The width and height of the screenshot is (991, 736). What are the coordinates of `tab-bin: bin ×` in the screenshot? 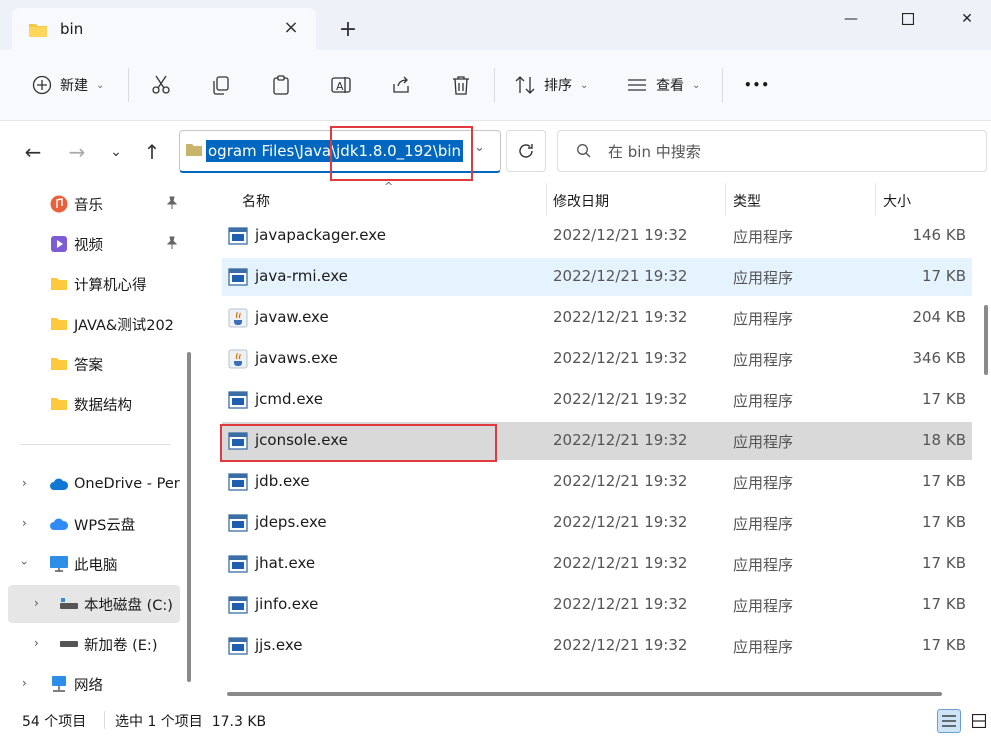 It's located at (164, 29).